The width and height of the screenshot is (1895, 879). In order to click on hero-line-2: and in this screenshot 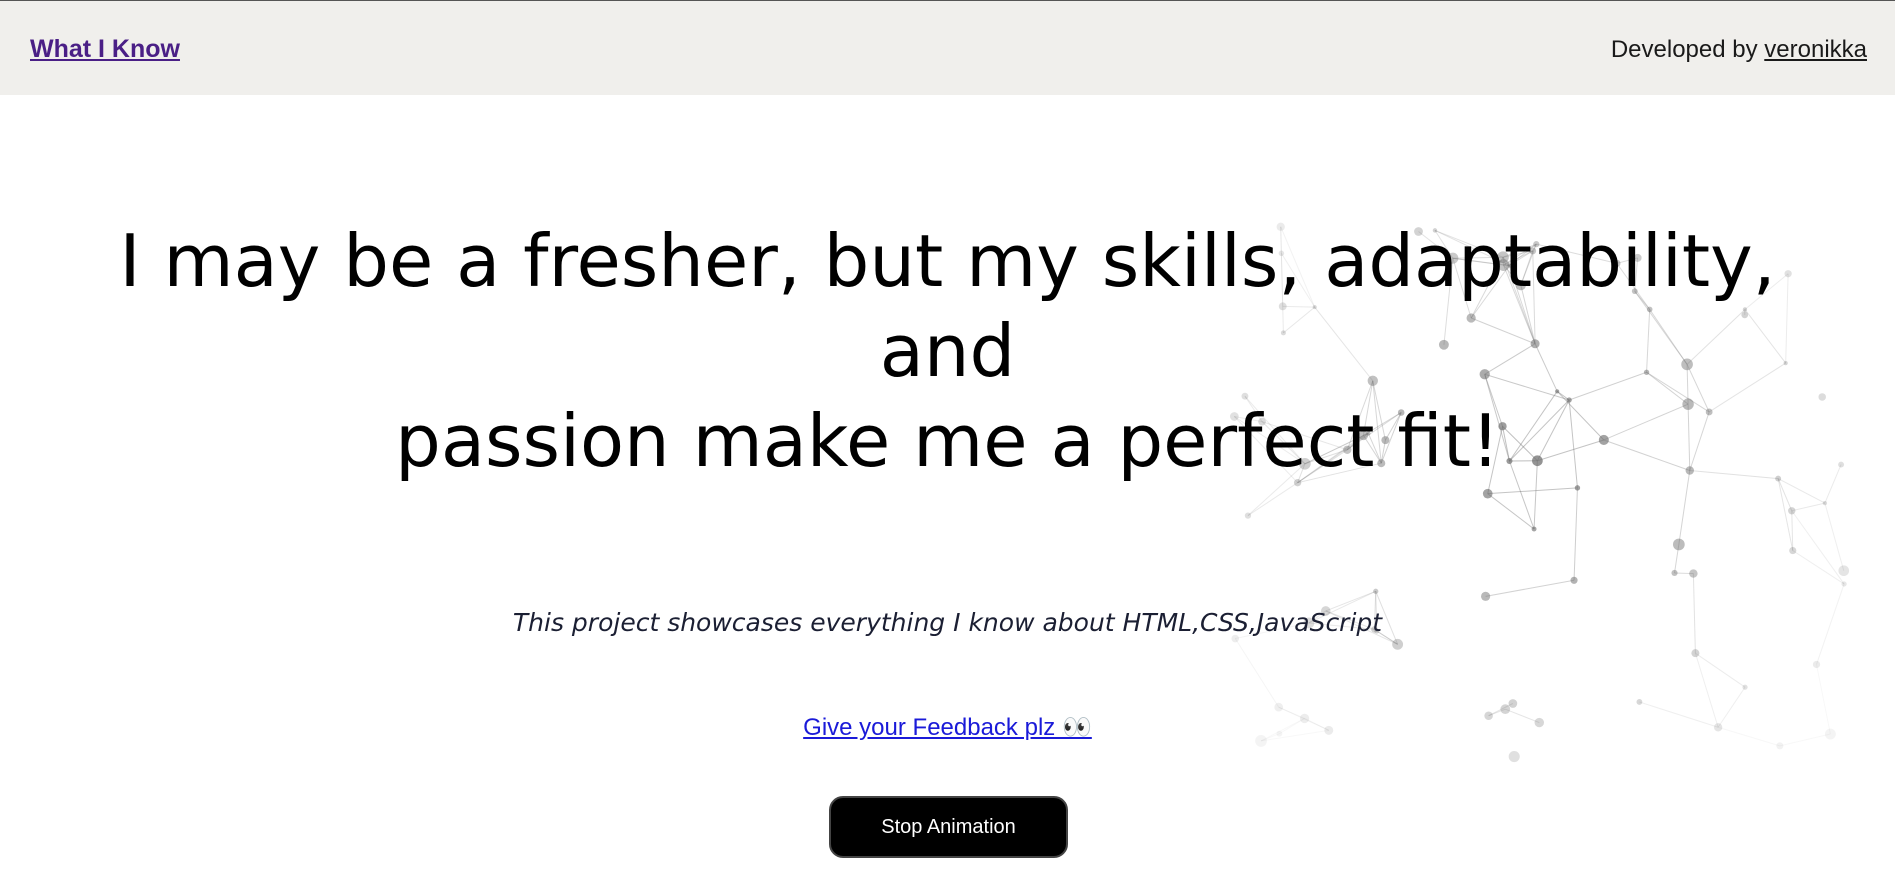, I will do `click(947, 351)`.